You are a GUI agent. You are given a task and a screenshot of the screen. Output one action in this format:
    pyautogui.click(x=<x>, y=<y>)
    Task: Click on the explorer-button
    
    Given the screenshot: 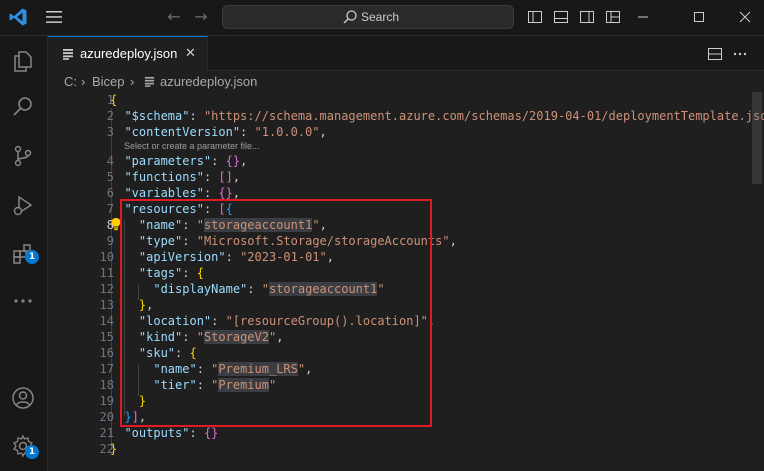 What is the action you would take?
    pyautogui.click(x=23, y=61)
    